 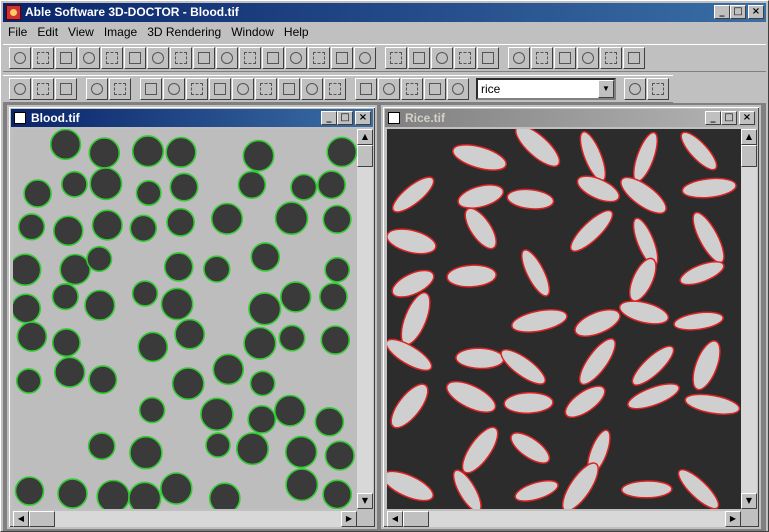 What do you see at coordinates (220, 89) in the screenshot?
I see `arrow-left-icon` at bounding box center [220, 89].